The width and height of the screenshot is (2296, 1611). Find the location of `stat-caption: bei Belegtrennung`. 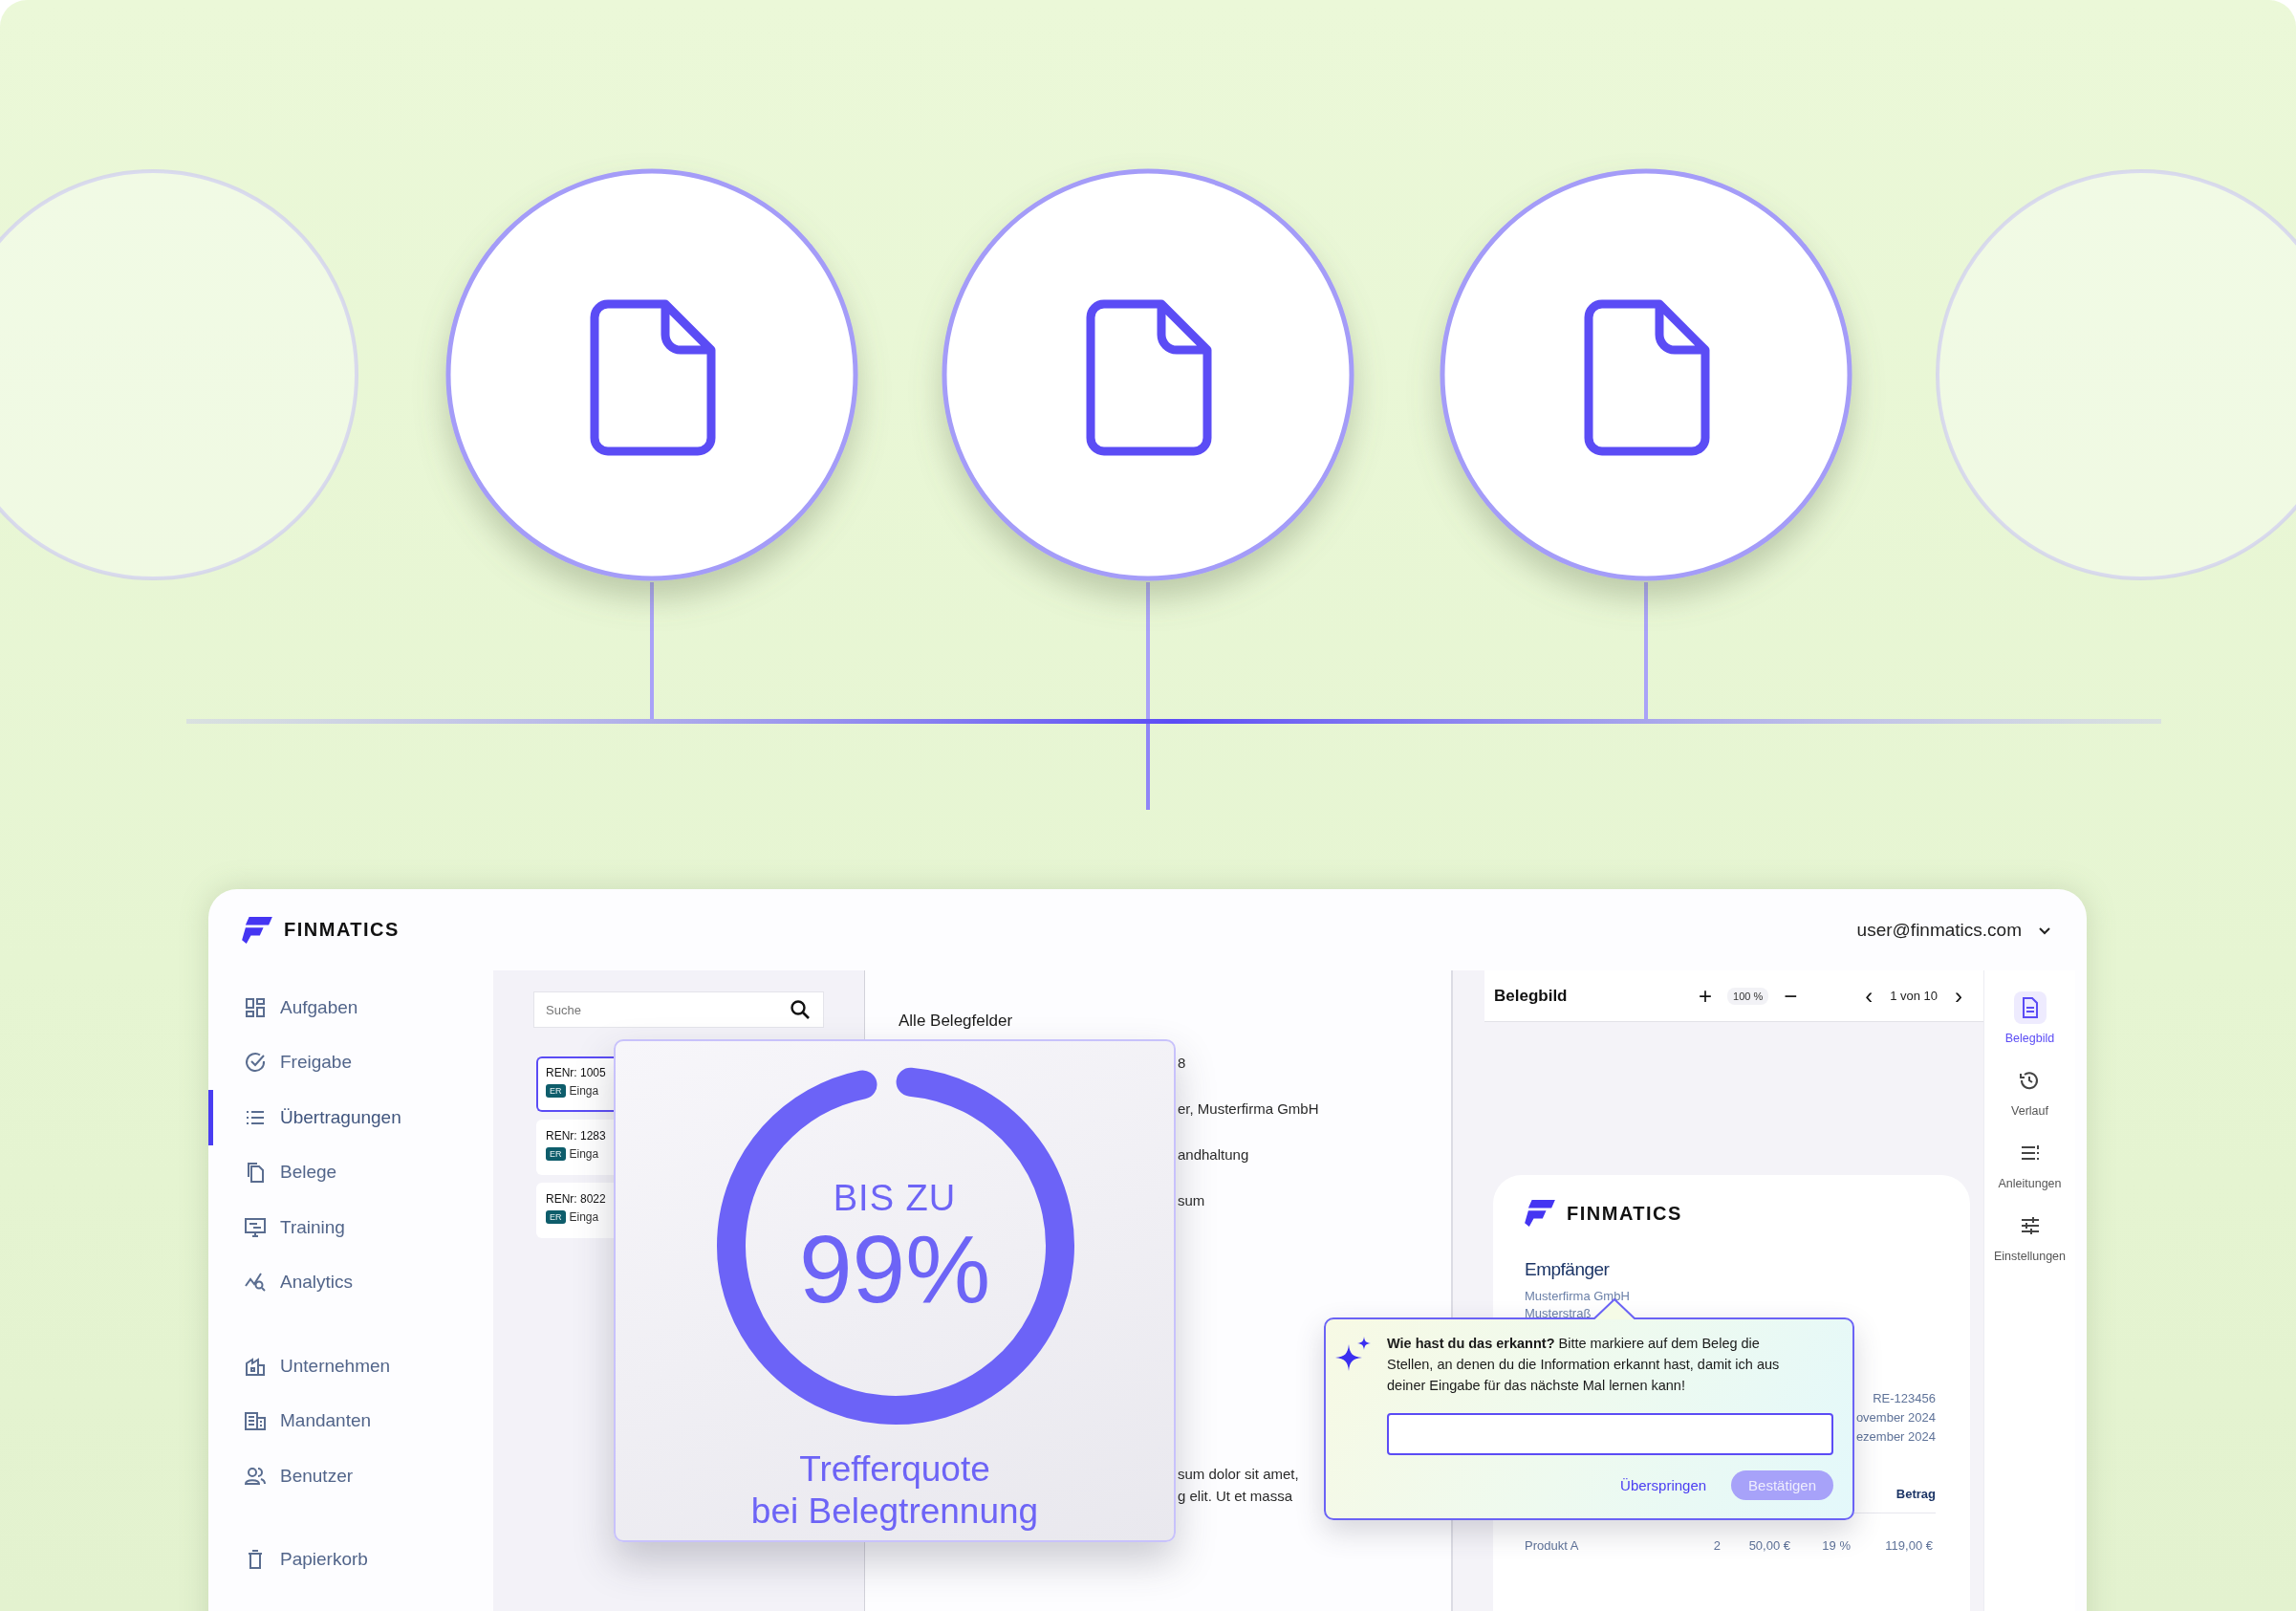

stat-caption: bei Belegtrennung is located at coordinates (894, 1512).